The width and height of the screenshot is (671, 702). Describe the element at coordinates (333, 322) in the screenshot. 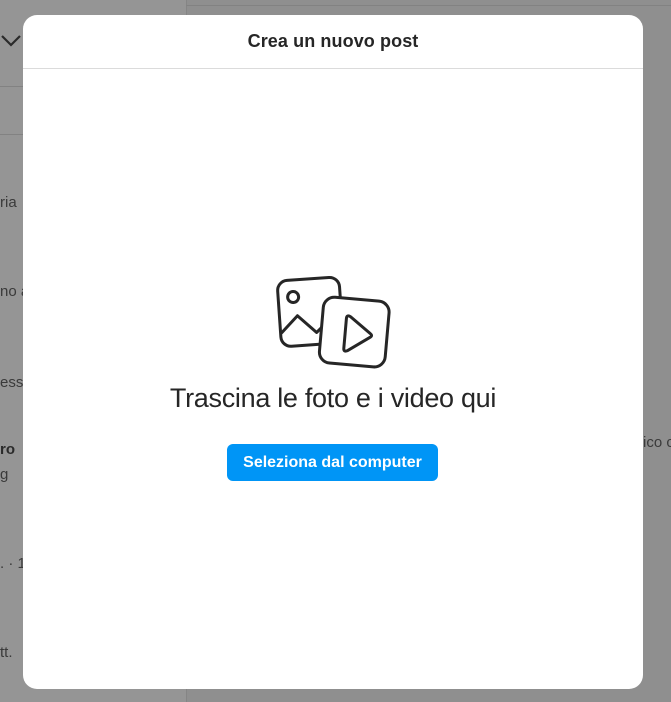

I see `photo-video-icon` at that location.